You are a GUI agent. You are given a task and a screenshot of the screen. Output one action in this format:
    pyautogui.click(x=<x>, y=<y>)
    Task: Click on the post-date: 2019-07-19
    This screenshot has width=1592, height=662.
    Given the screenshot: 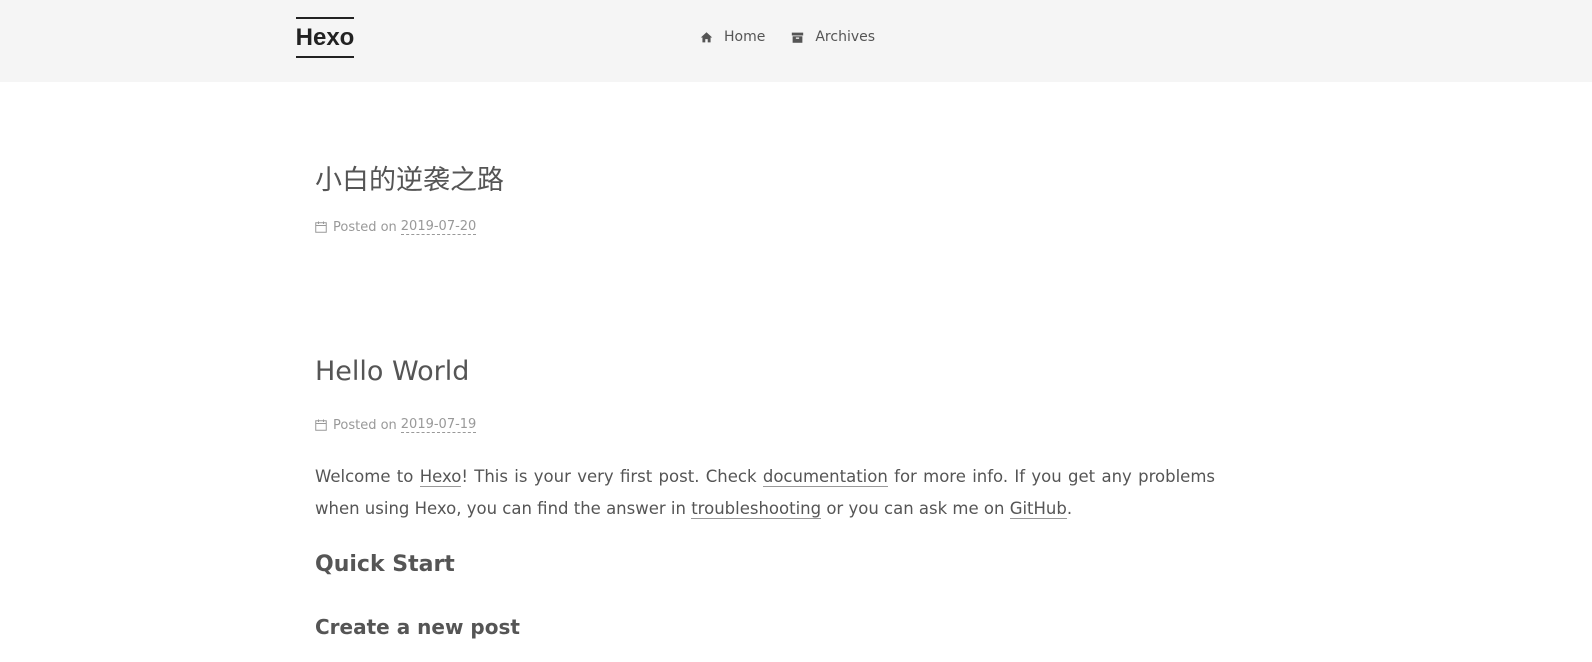 What is the action you would take?
    pyautogui.click(x=438, y=425)
    